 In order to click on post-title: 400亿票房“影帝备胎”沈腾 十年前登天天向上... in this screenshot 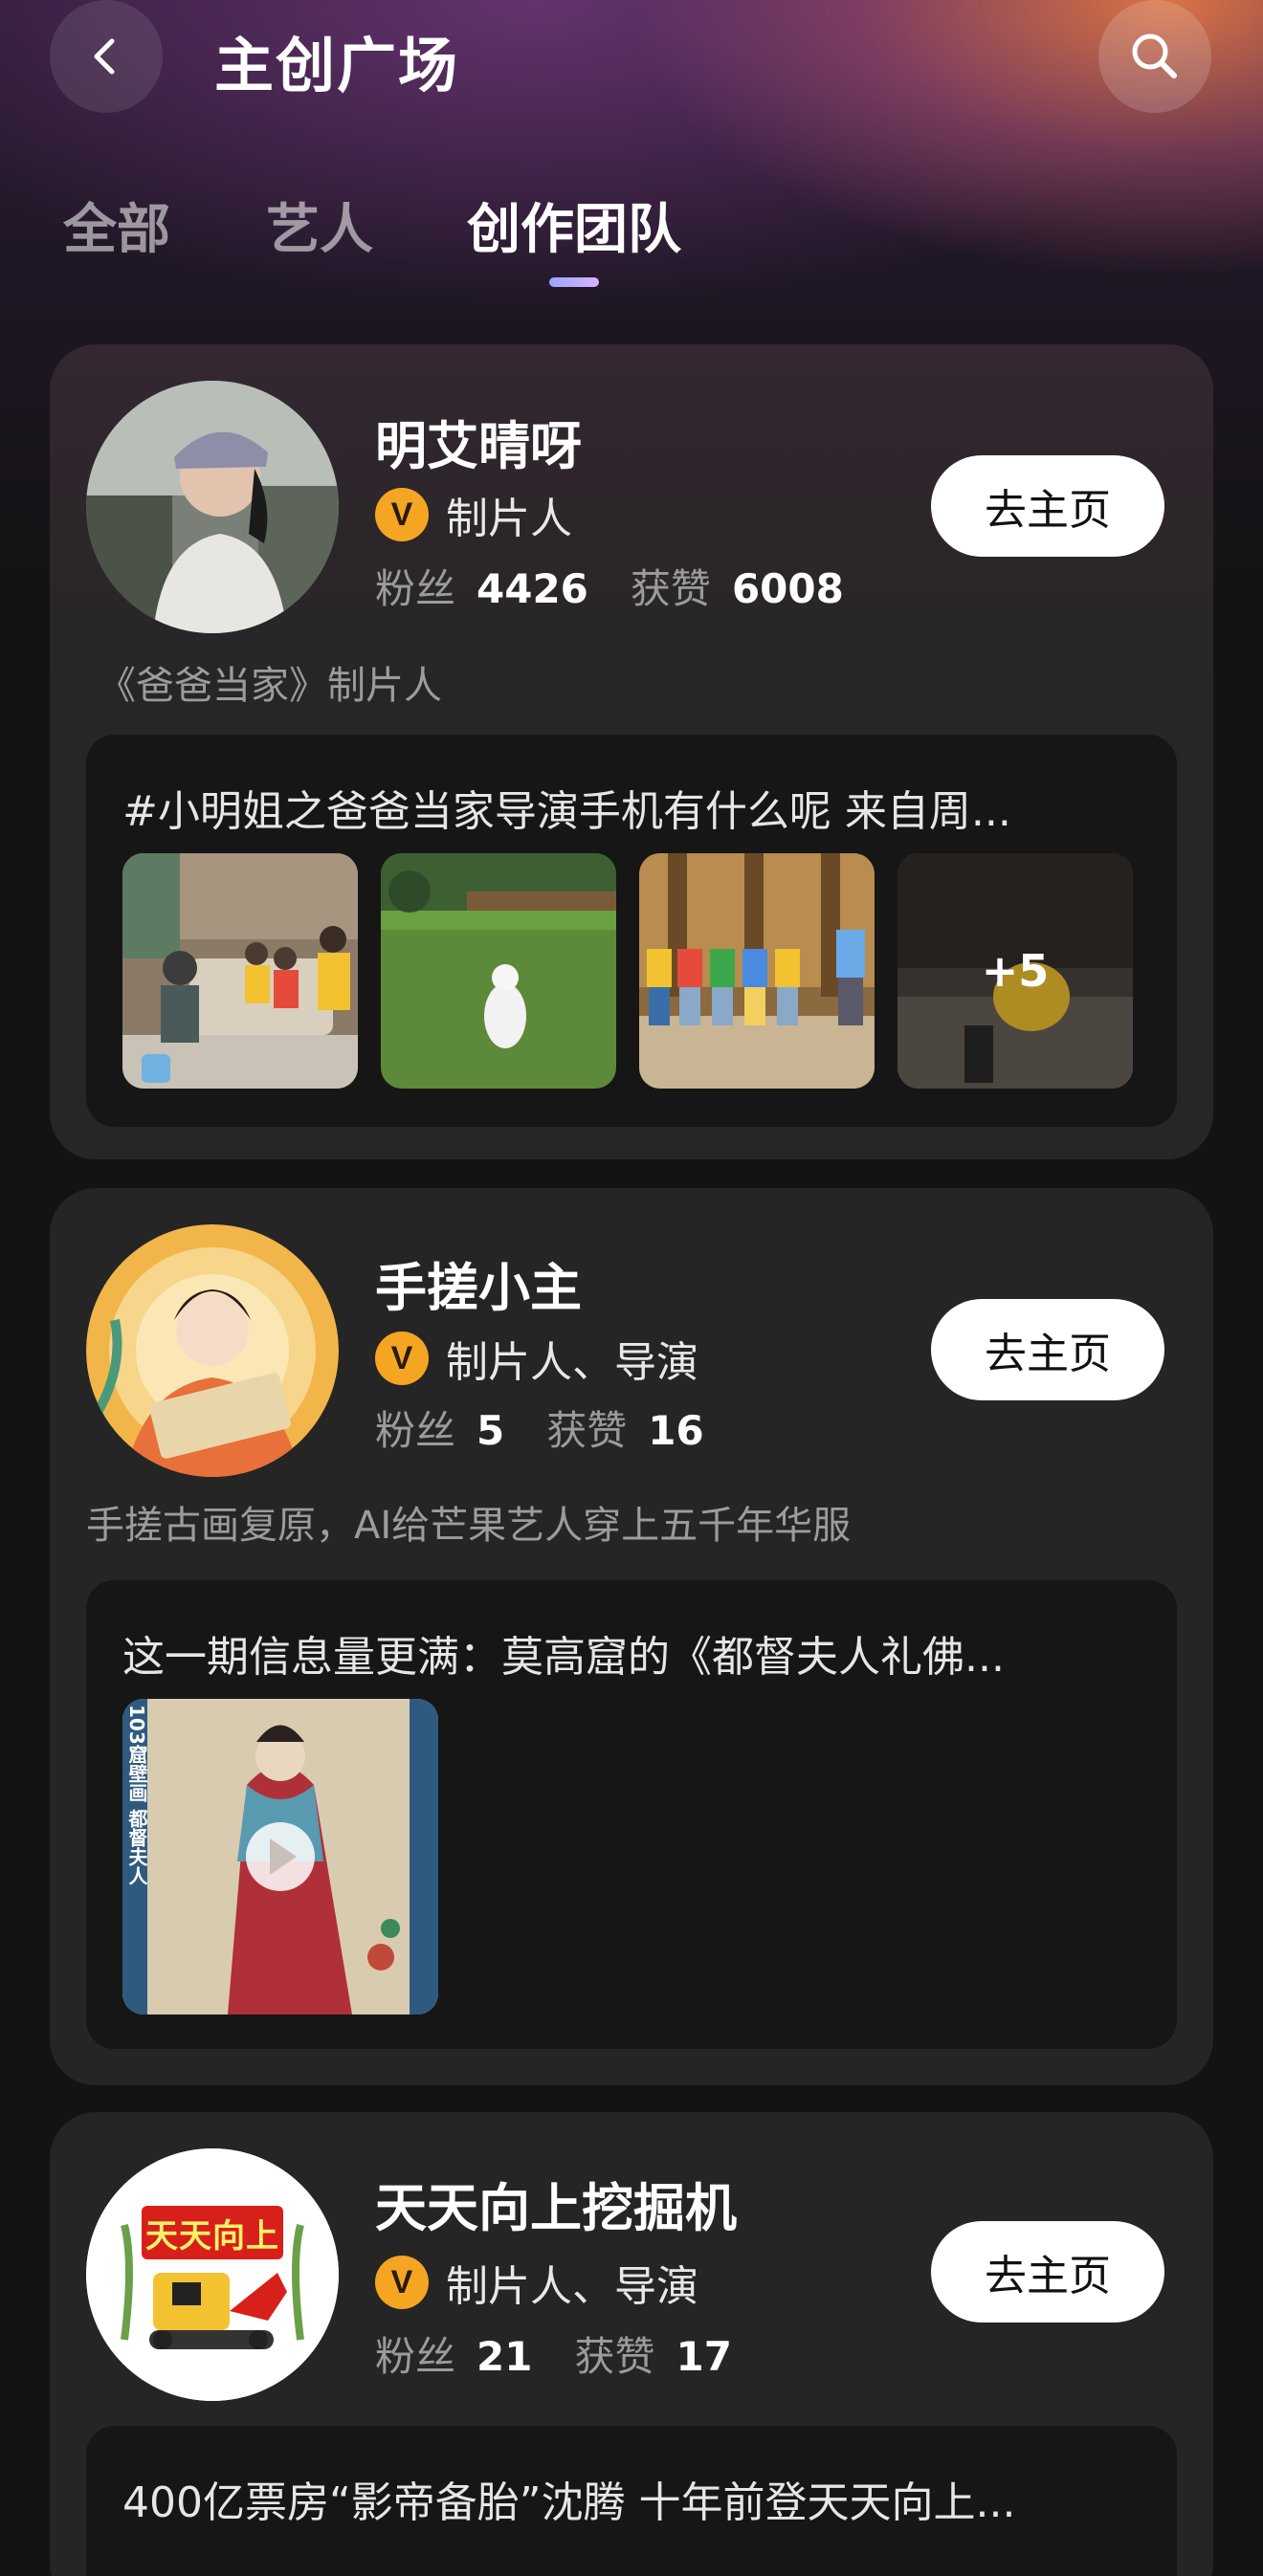, I will do `click(634, 2498)`.